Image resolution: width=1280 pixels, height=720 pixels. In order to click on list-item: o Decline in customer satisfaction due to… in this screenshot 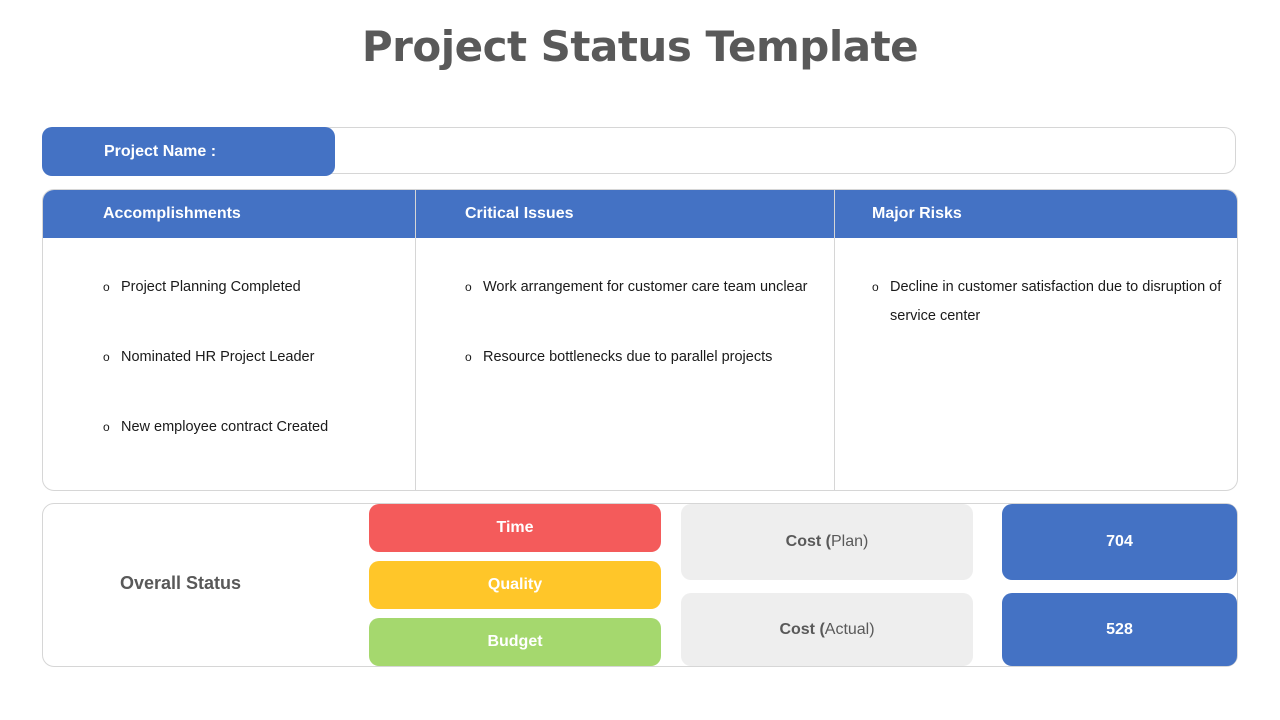, I will do `click(1047, 302)`.